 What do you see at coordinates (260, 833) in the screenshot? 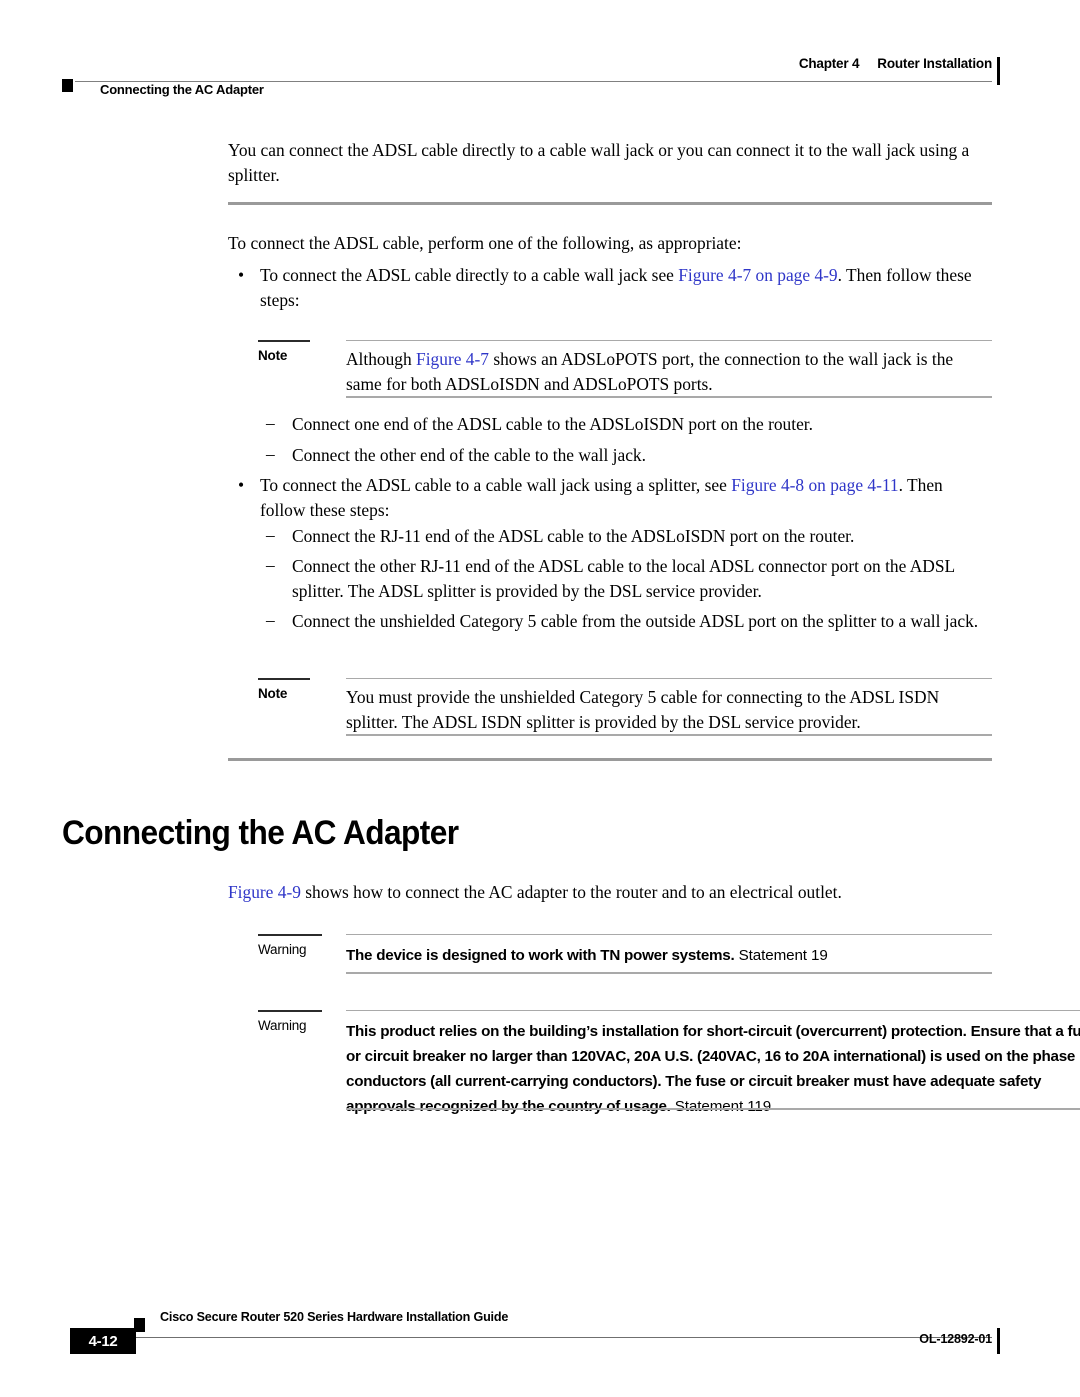
I see `page-title: Connecting the AC Adapter` at bounding box center [260, 833].